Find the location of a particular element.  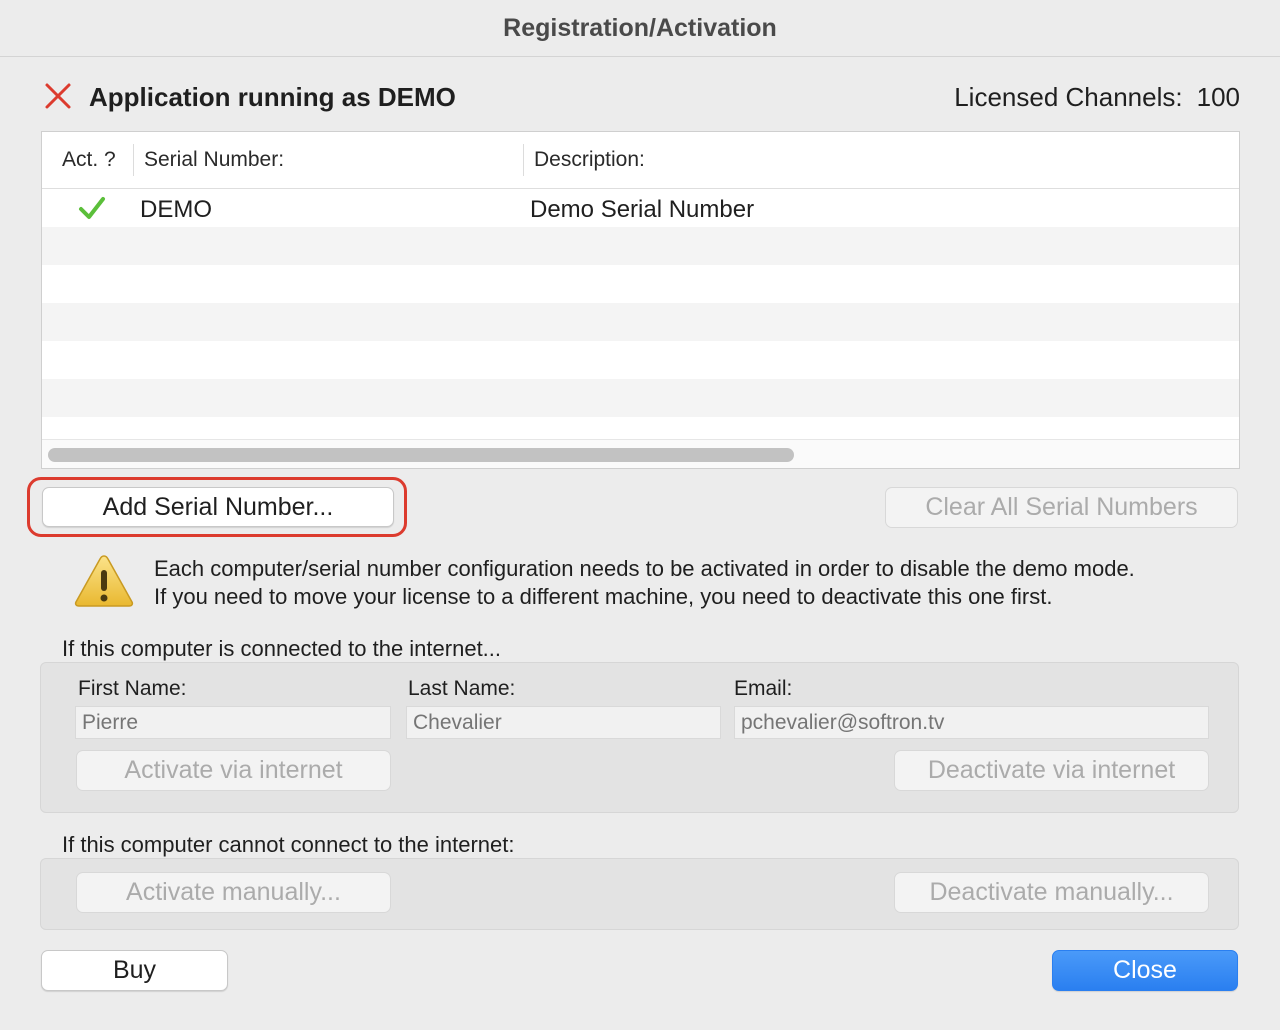

scrollbar-thumb is located at coordinates (421, 455).